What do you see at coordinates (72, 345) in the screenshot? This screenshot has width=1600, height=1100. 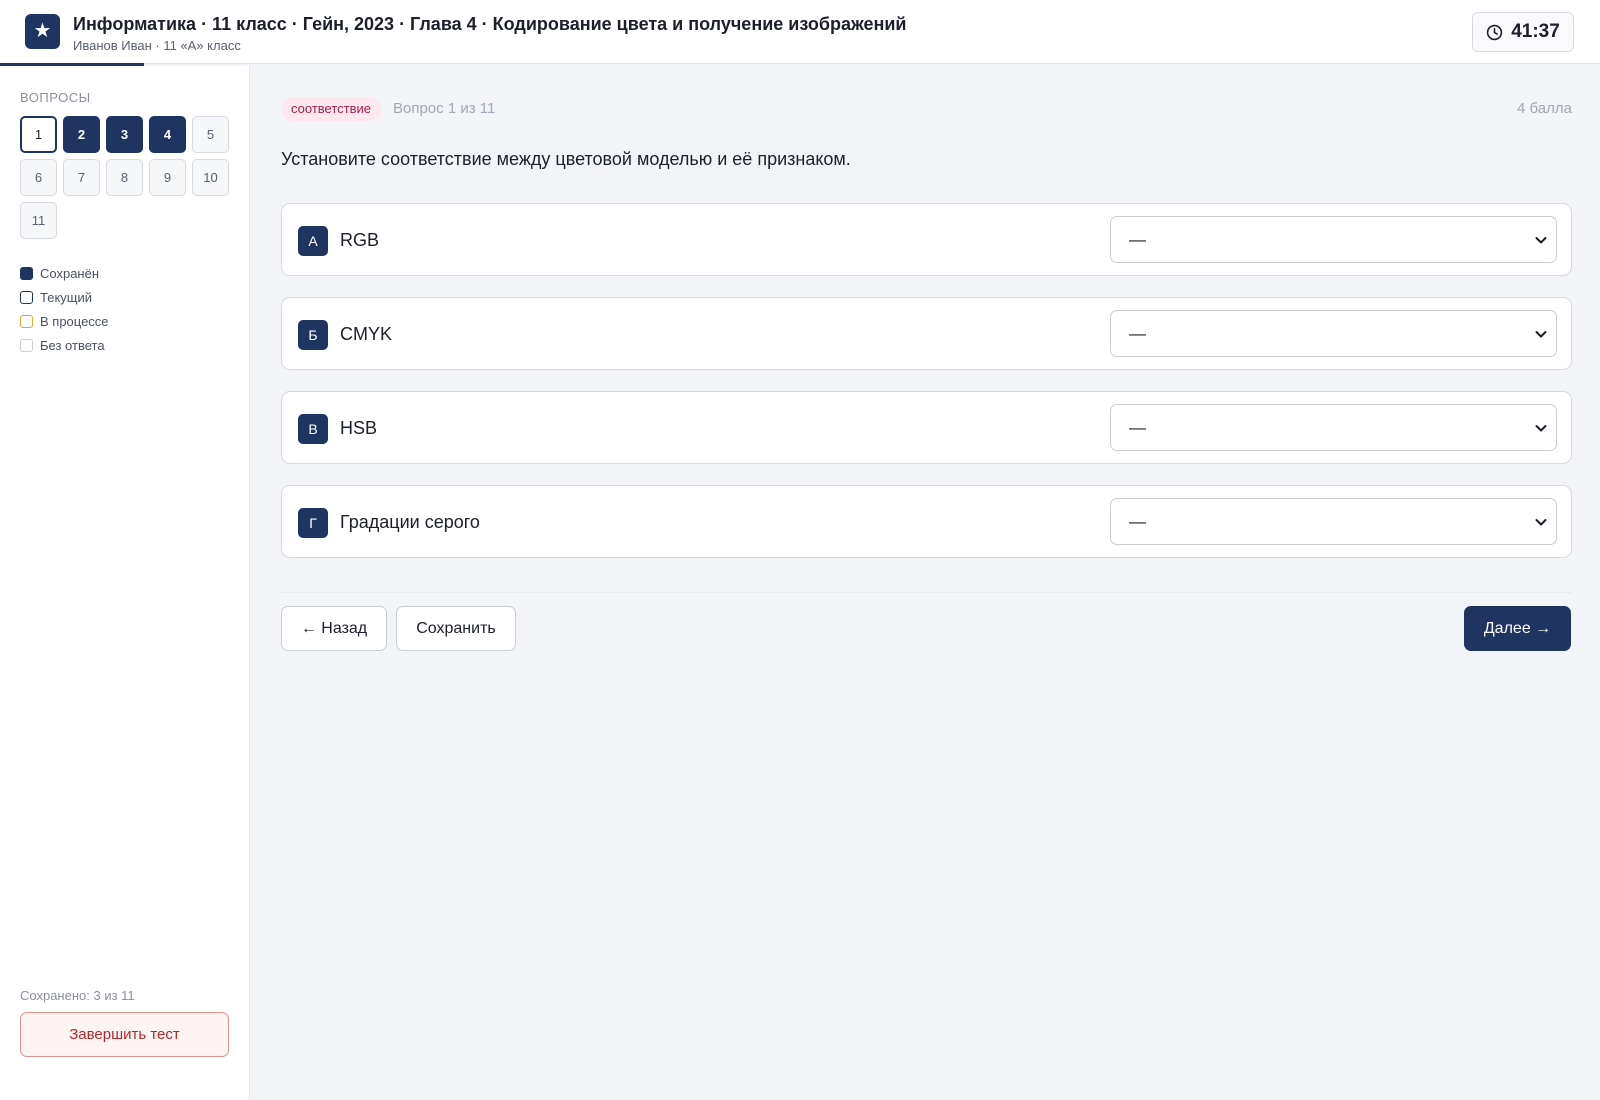 I see `legend-label: Без ответа` at bounding box center [72, 345].